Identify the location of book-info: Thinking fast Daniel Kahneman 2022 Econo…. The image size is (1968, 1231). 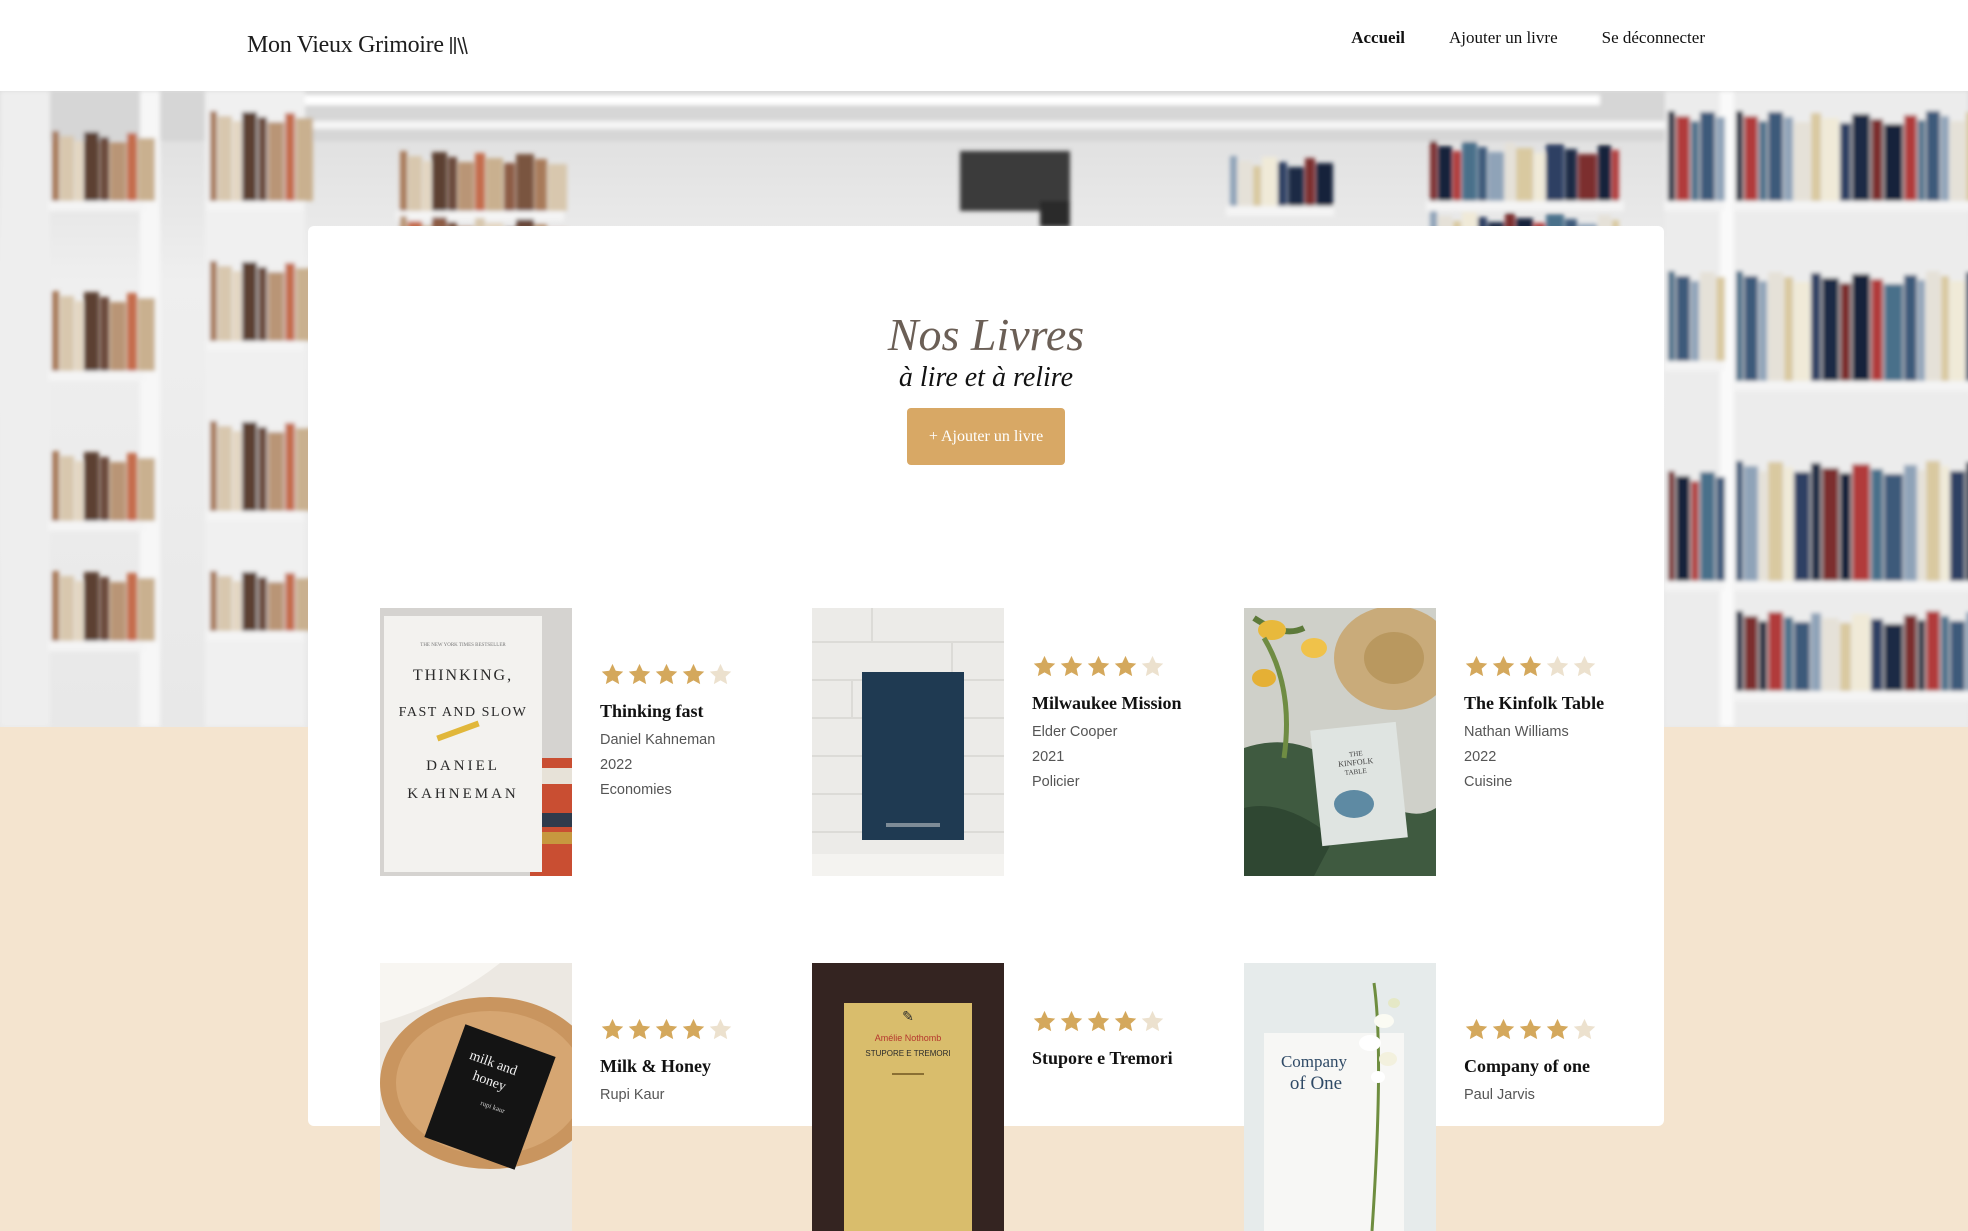
(675, 732).